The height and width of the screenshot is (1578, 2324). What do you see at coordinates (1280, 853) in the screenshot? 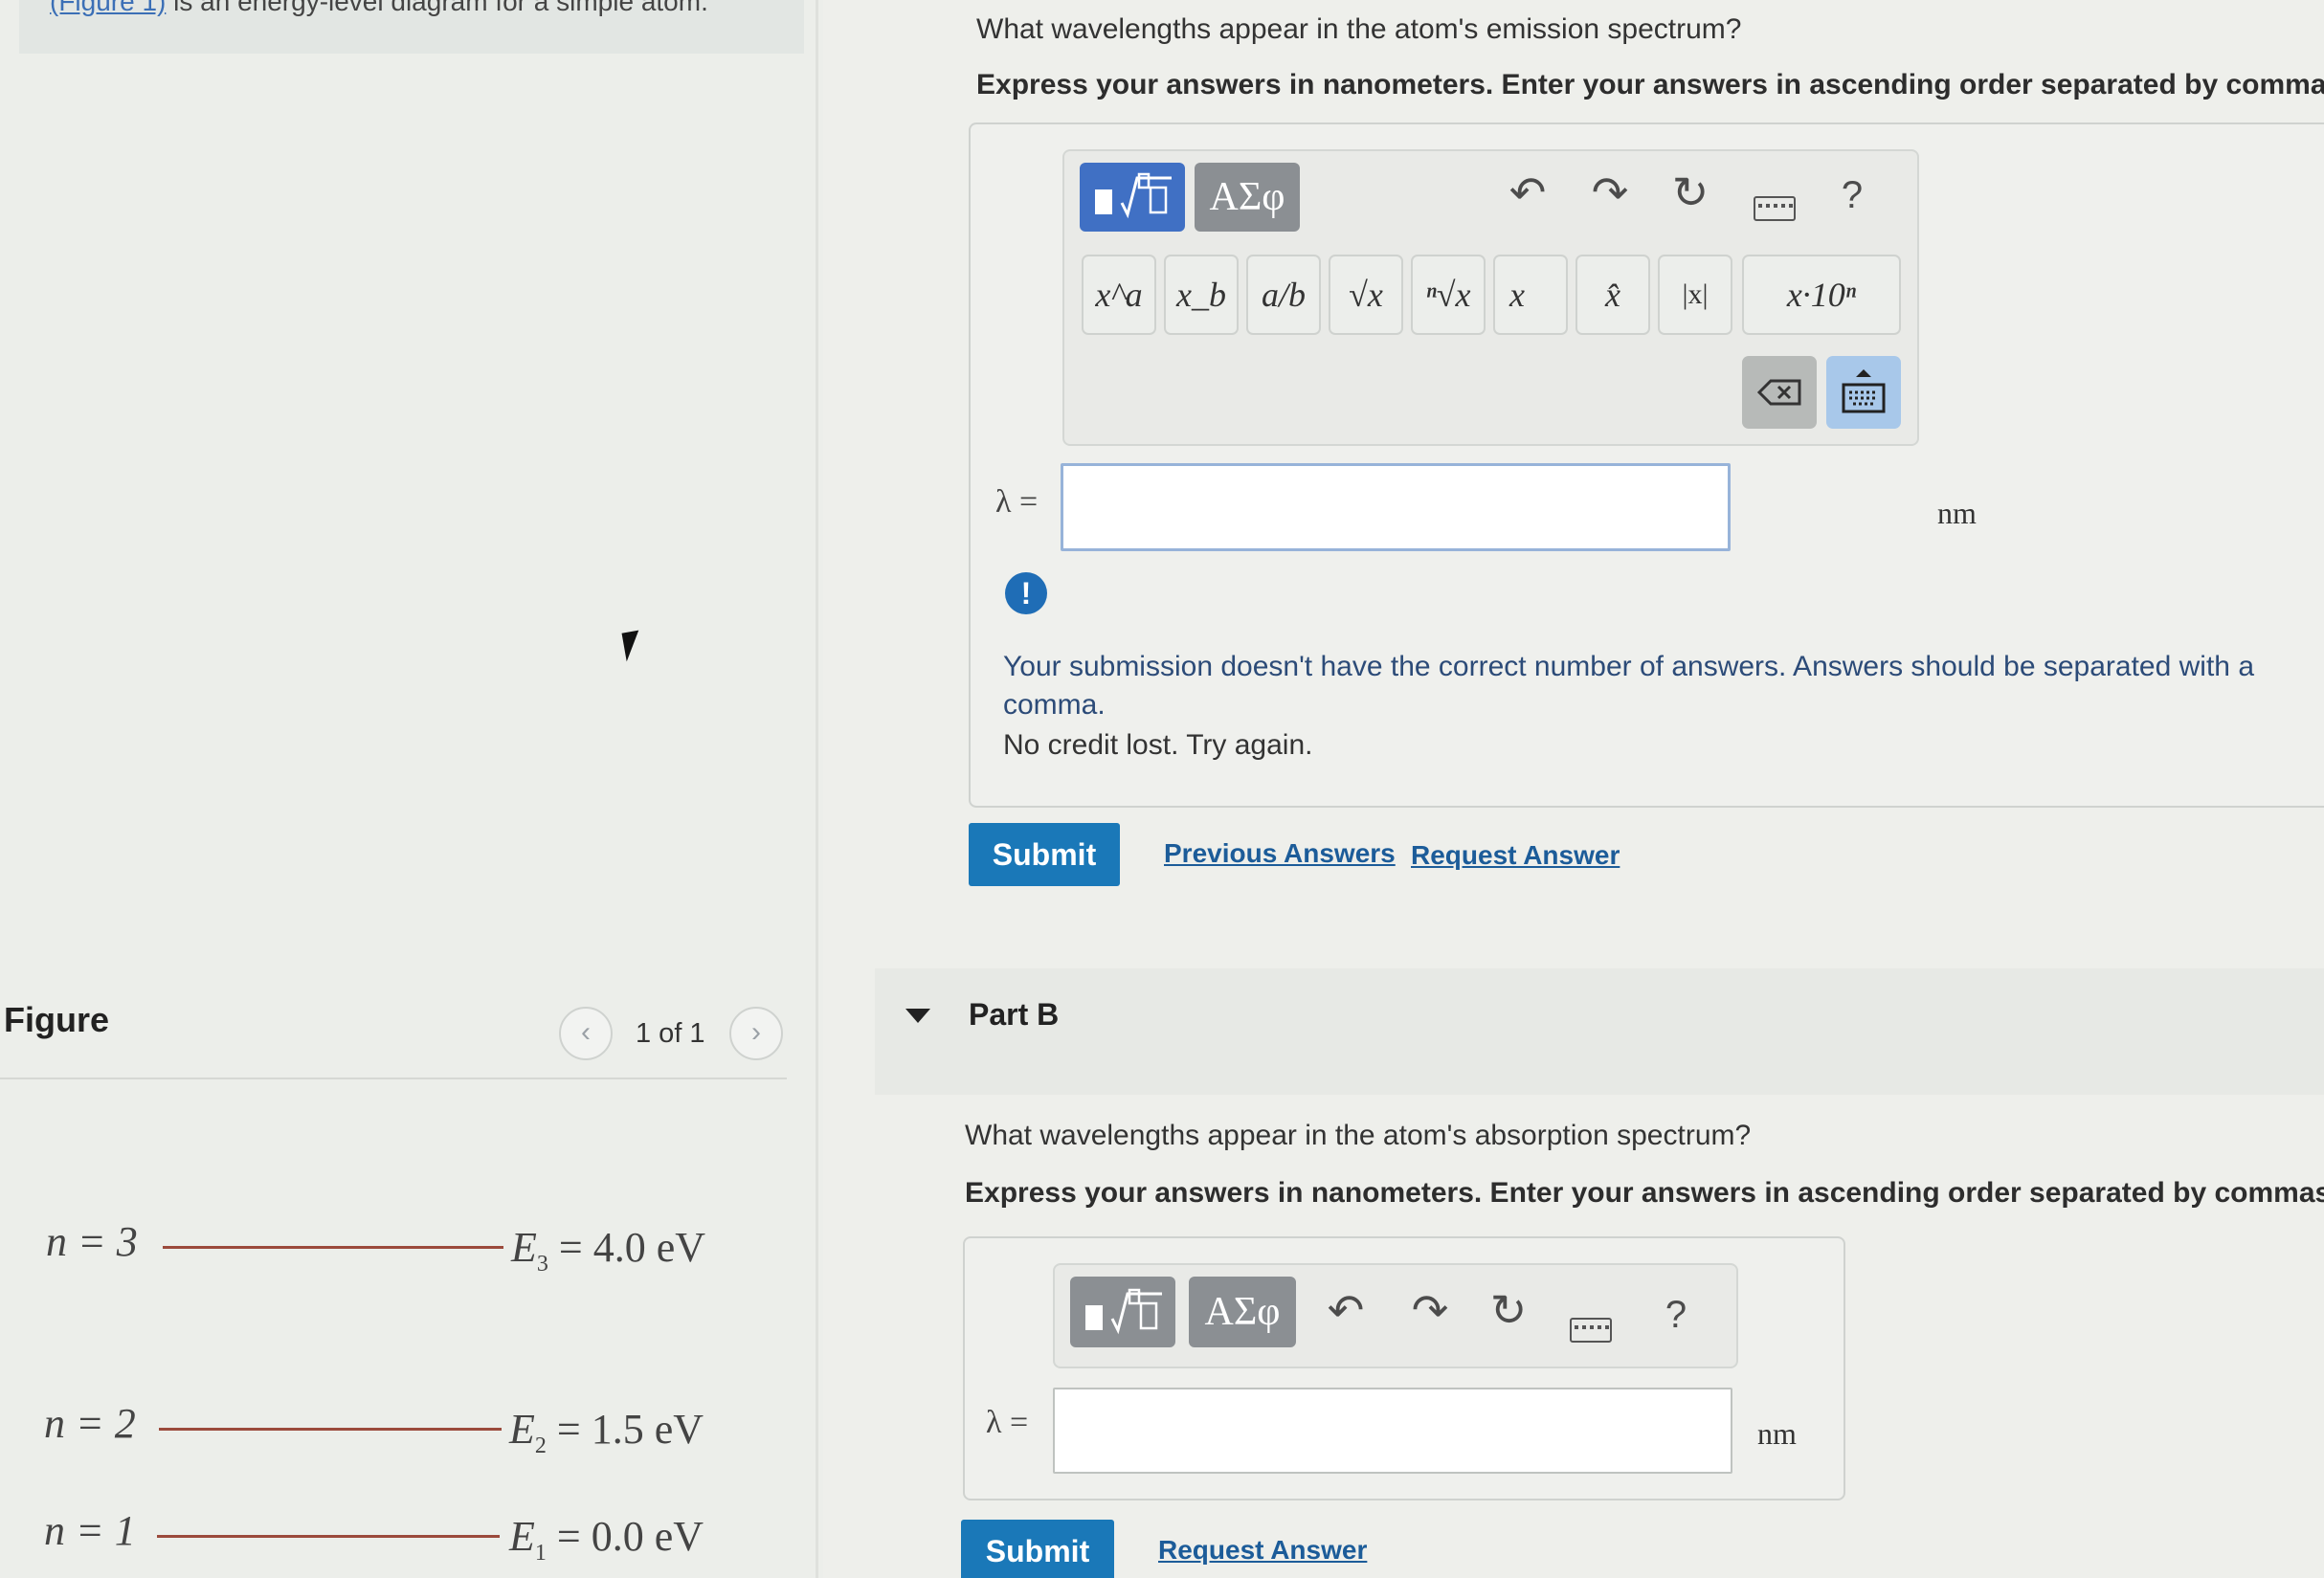
I see `previous-answers-link: Previous Answers` at bounding box center [1280, 853].